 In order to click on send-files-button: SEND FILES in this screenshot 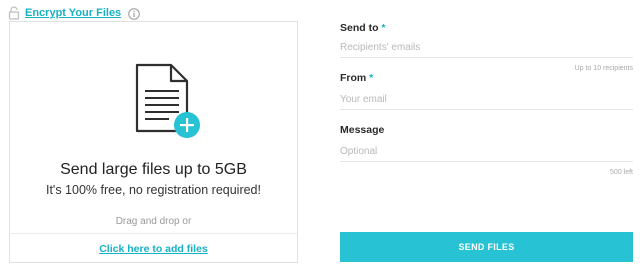, I will do `click(486, 247)`.